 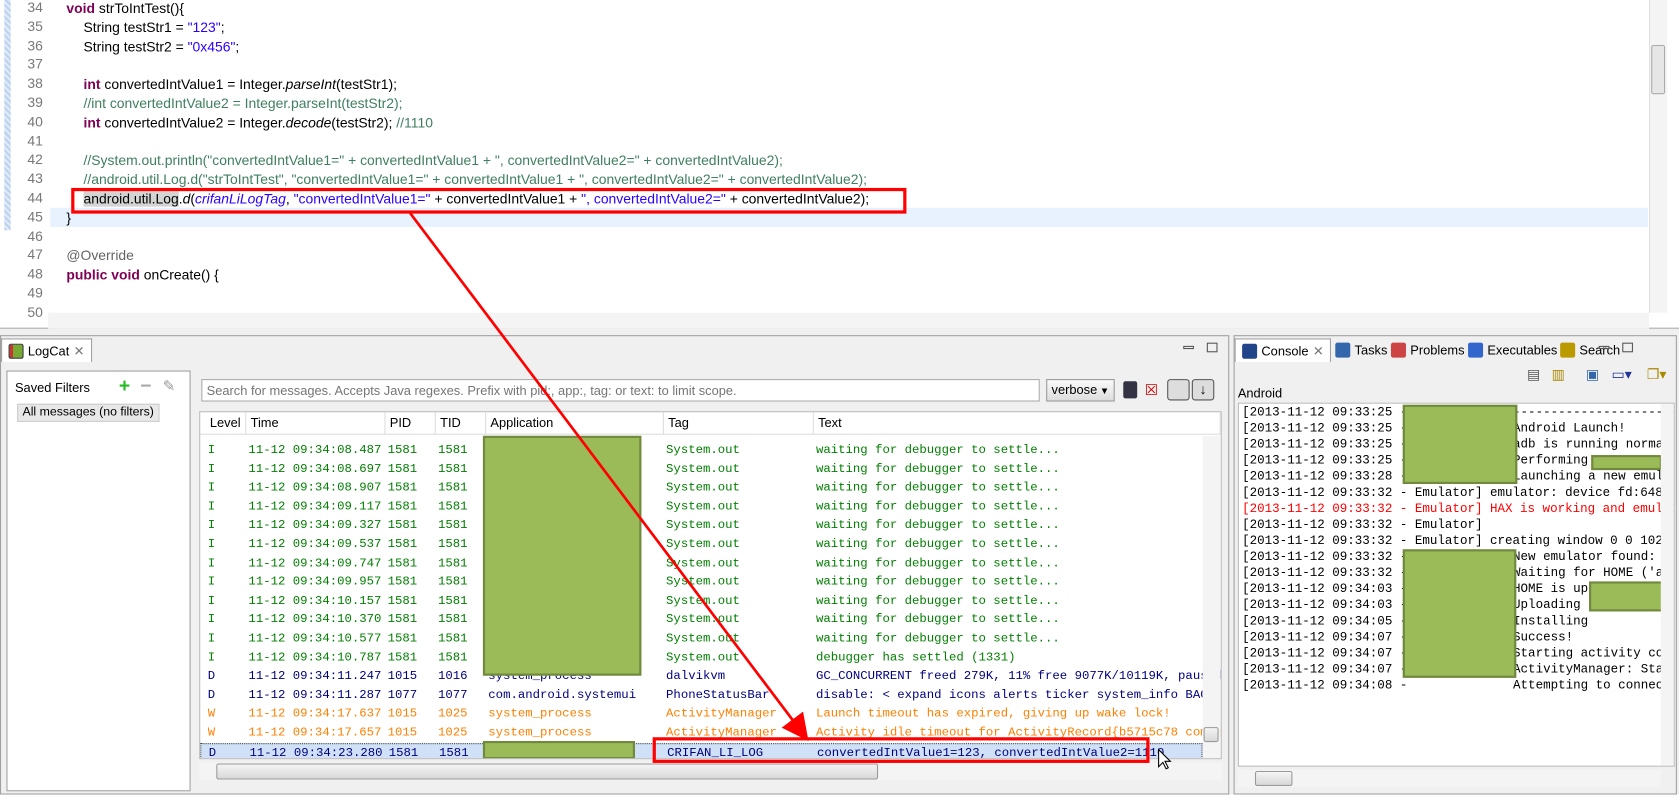 I want to click on annotation-box-code, so click(x=489, y=200).